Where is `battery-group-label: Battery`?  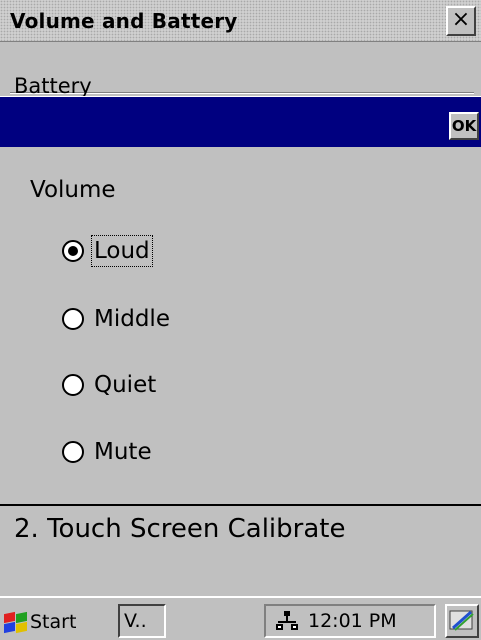
battery-group-label: Battery is located at coordinates (53, 86).